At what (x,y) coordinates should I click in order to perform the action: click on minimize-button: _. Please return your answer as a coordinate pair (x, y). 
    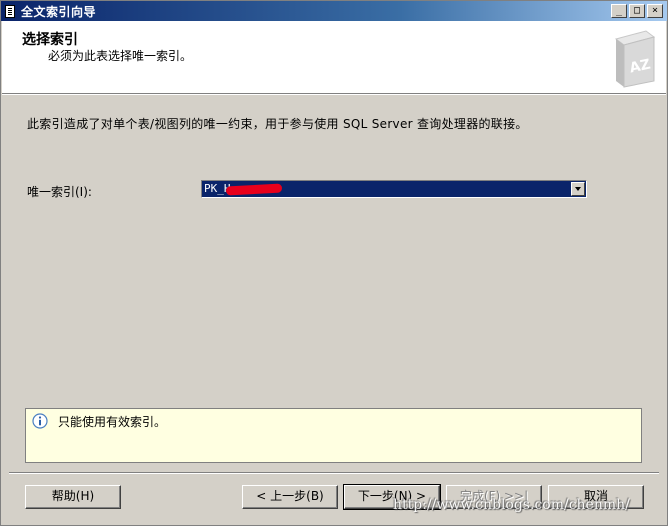
    Looking at the image, I should click on (619, 11).